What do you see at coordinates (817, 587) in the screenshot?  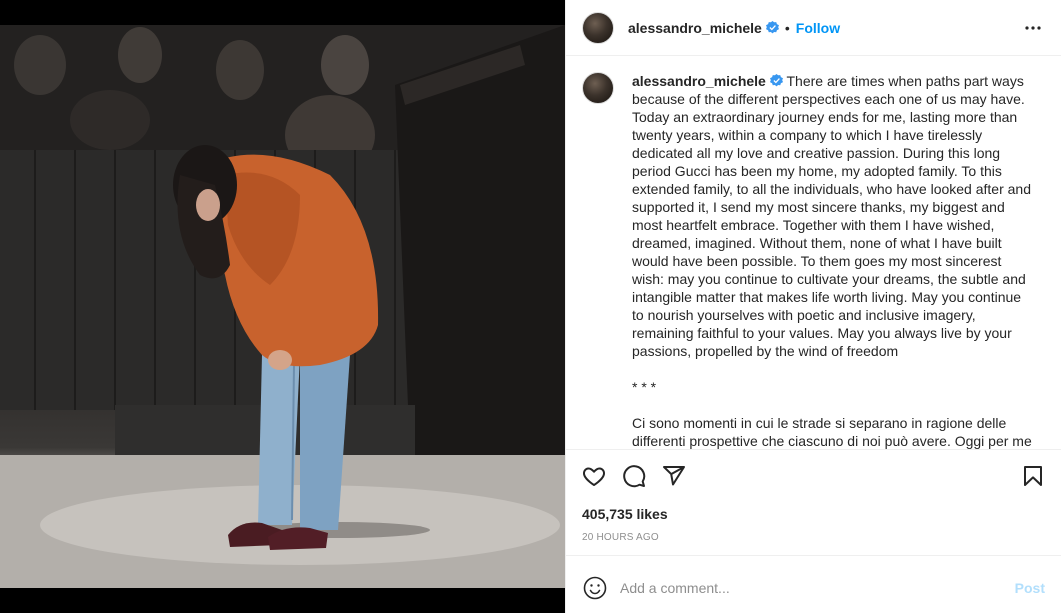 I see `comment-input` at bounding box center [817, 587].